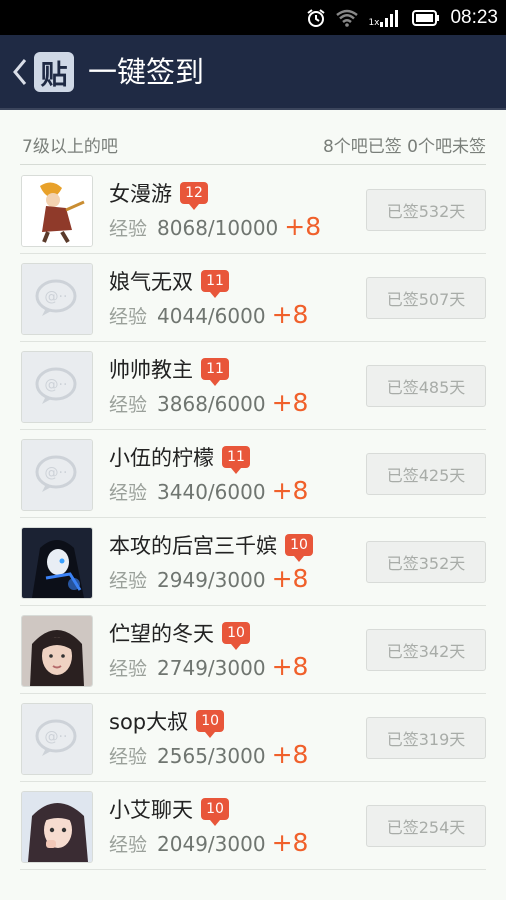 Image resolution: width=506 pixels, height=900 pixels. I want to click on forum-row: @·· 小伍的柠檬 11 经验 3440/6000 +8 已签425天, so click(253, 474).